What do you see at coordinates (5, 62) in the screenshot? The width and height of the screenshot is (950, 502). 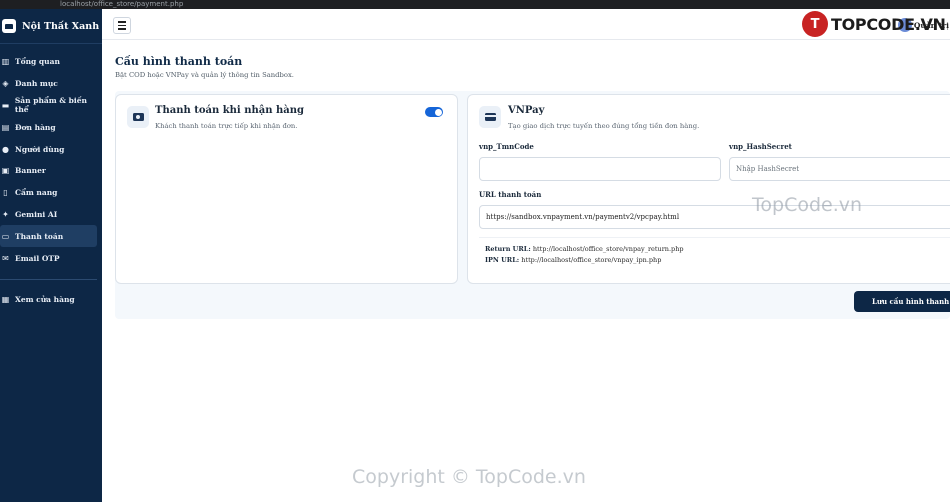 I see `chart-icon: ▥` at bounding box center [5, 62].